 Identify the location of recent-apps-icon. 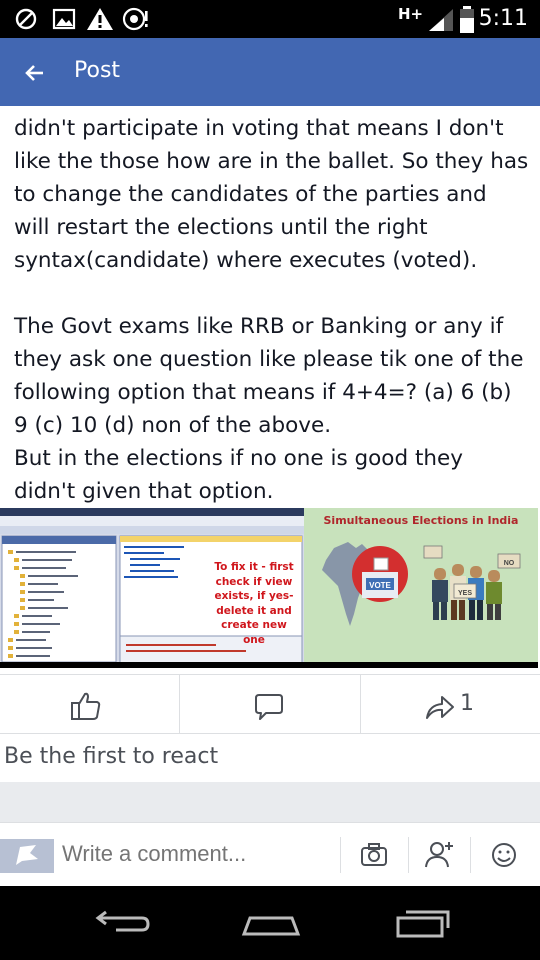
(423, 924).